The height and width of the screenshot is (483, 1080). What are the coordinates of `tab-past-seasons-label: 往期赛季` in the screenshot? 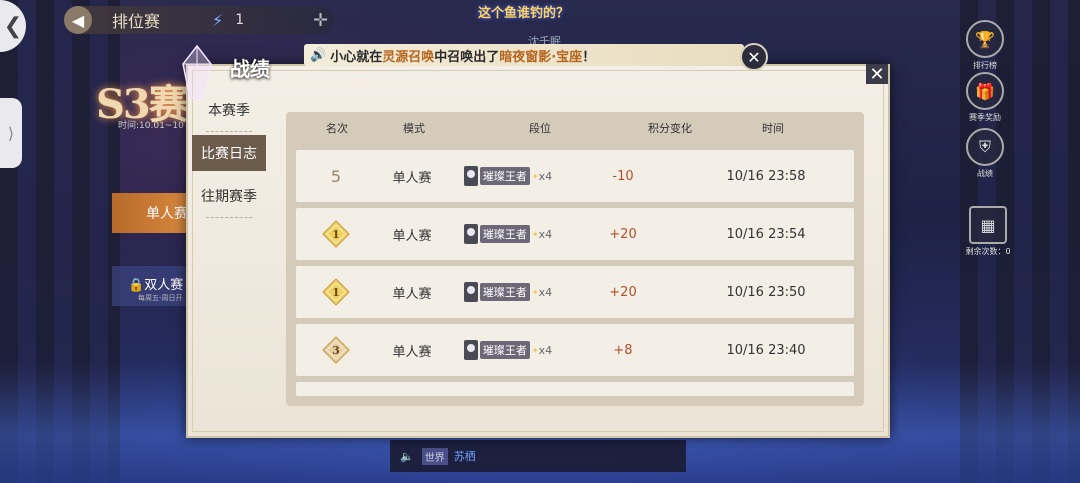 It's located at (229, 197).